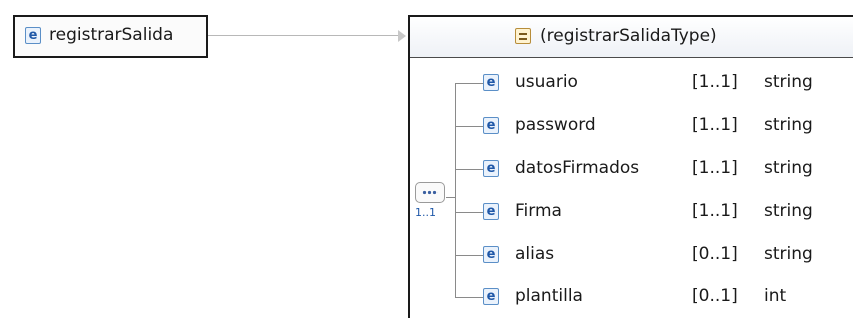 This screenshot has height=318, width=853. What do you see at coordinates (455, 190) in the screenshot?
I see `sequence-trunk-line` at bounding box center [455, 190].